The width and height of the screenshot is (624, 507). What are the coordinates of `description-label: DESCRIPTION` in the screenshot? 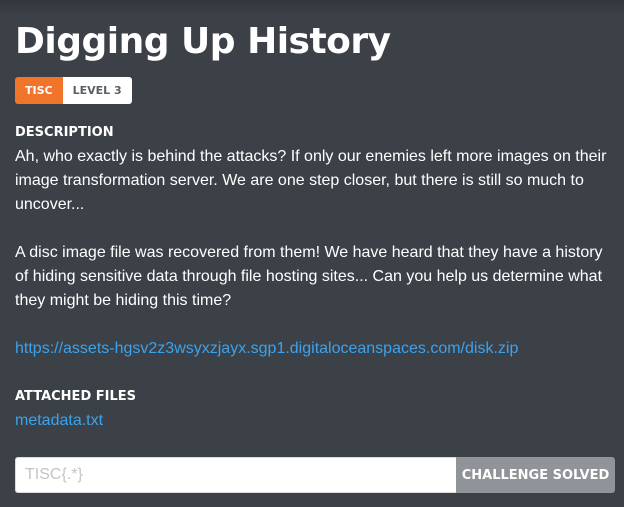 It's located at (64, 132).